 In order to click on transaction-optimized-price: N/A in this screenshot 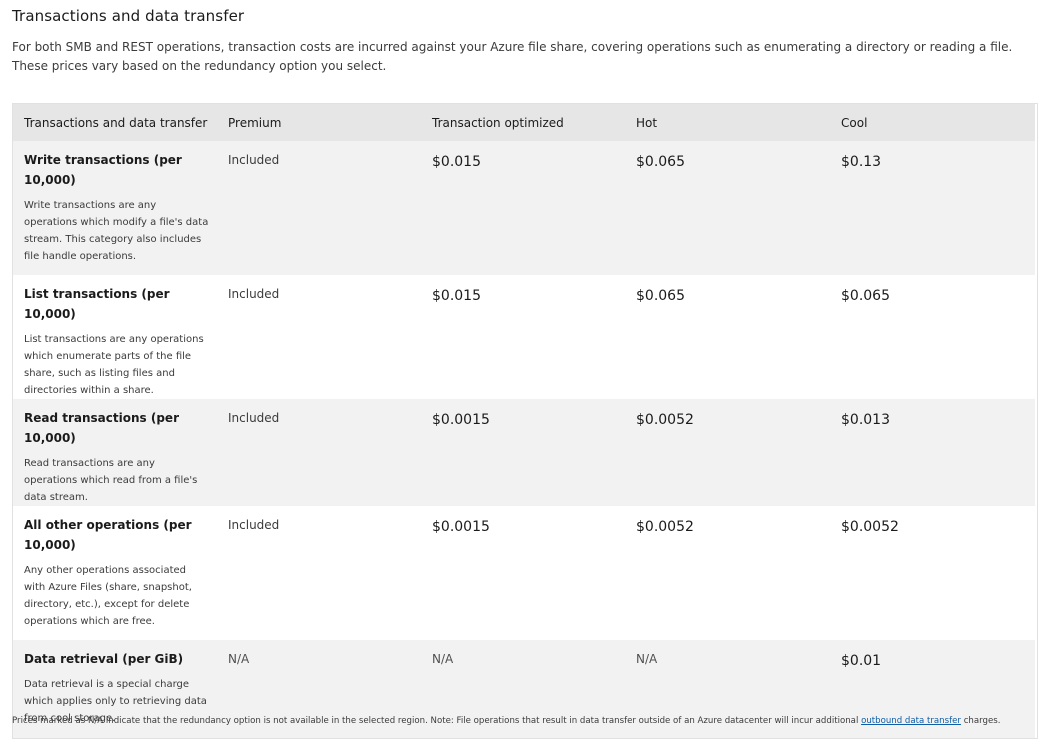, I will do `click(443, 659)`.